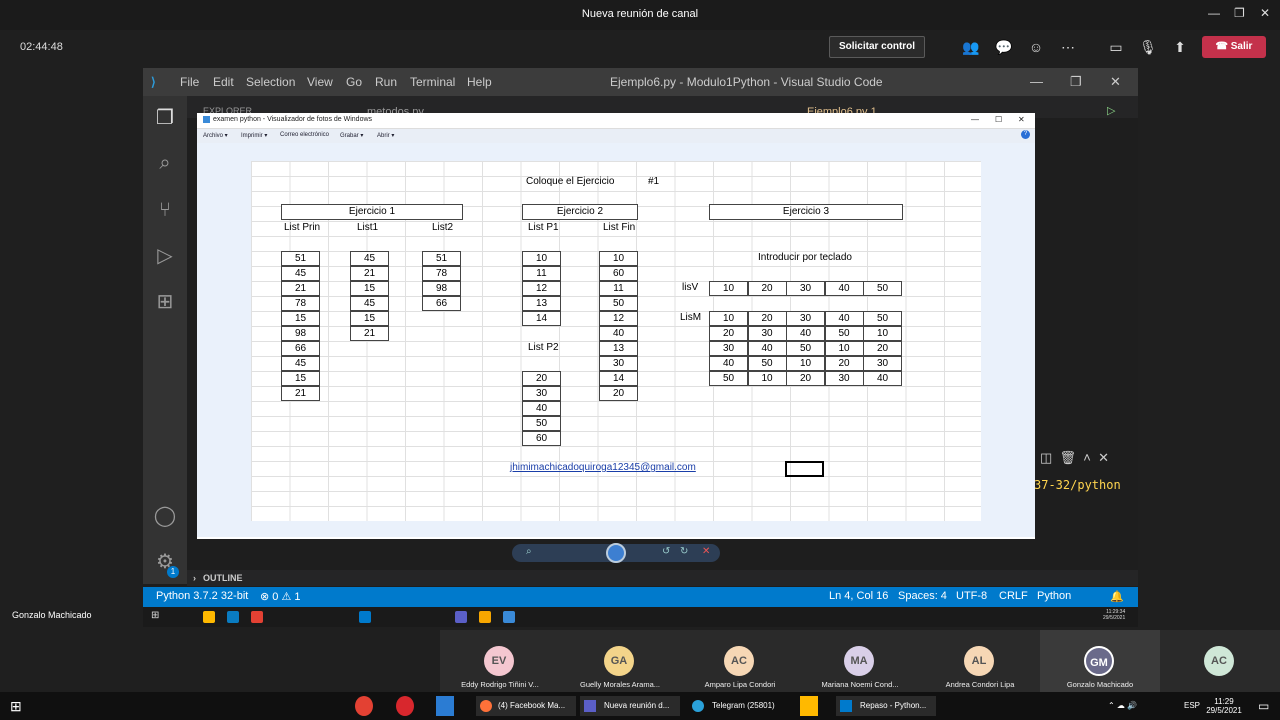 The image size is (1280, 720). I want to click on help-icon: ?, so click(1025, 134).